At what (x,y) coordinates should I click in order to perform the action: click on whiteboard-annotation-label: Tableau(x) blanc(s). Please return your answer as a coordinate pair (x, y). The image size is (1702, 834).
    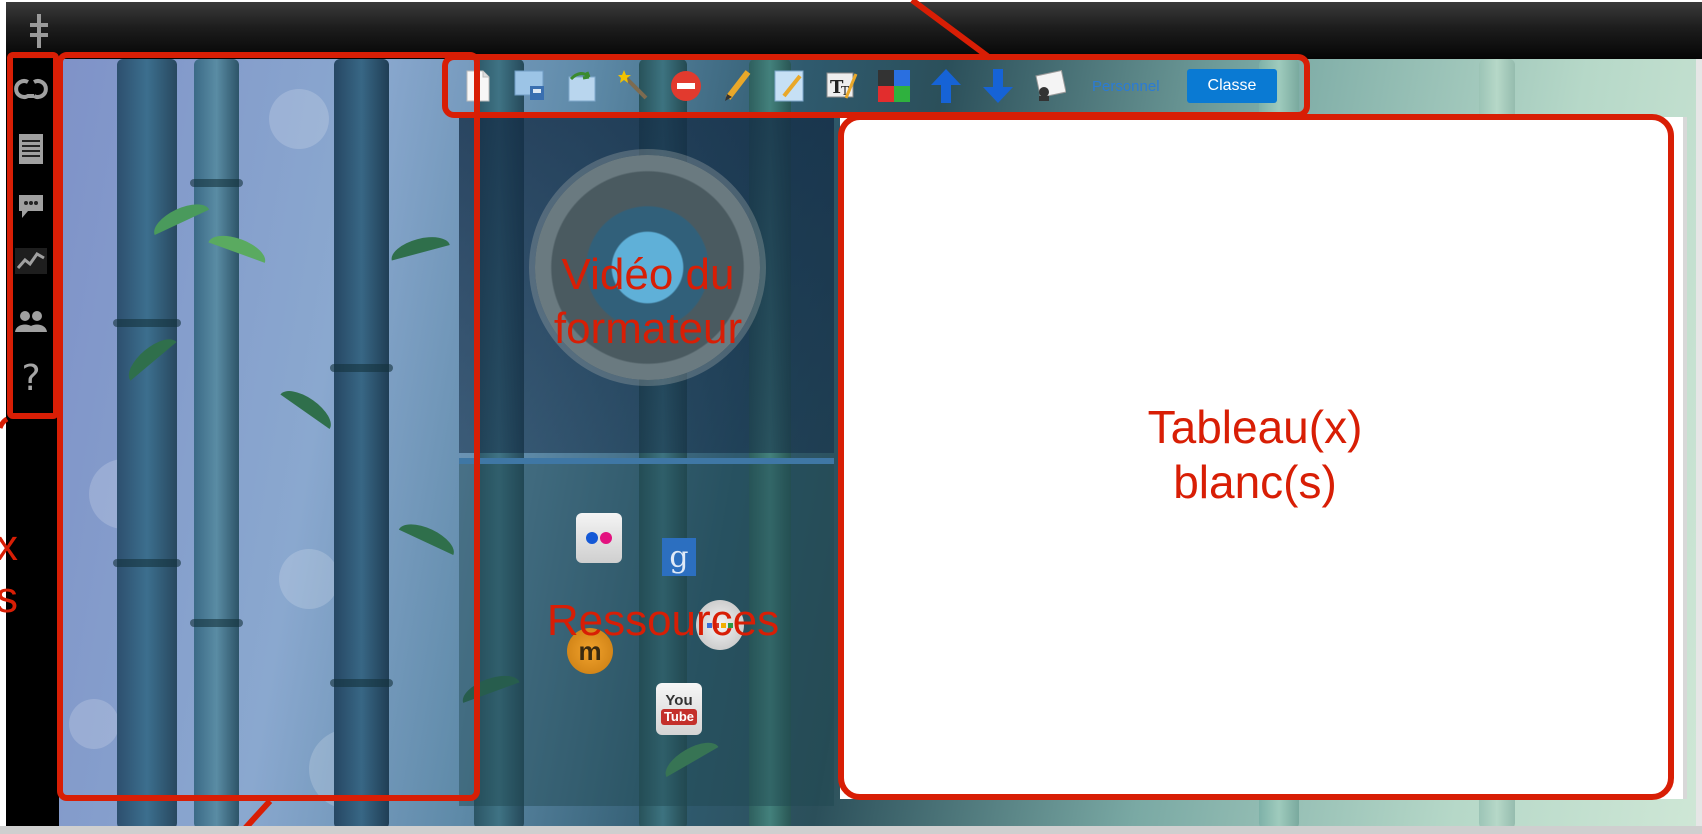
    Looking at the image, I should click on (1255, 454).